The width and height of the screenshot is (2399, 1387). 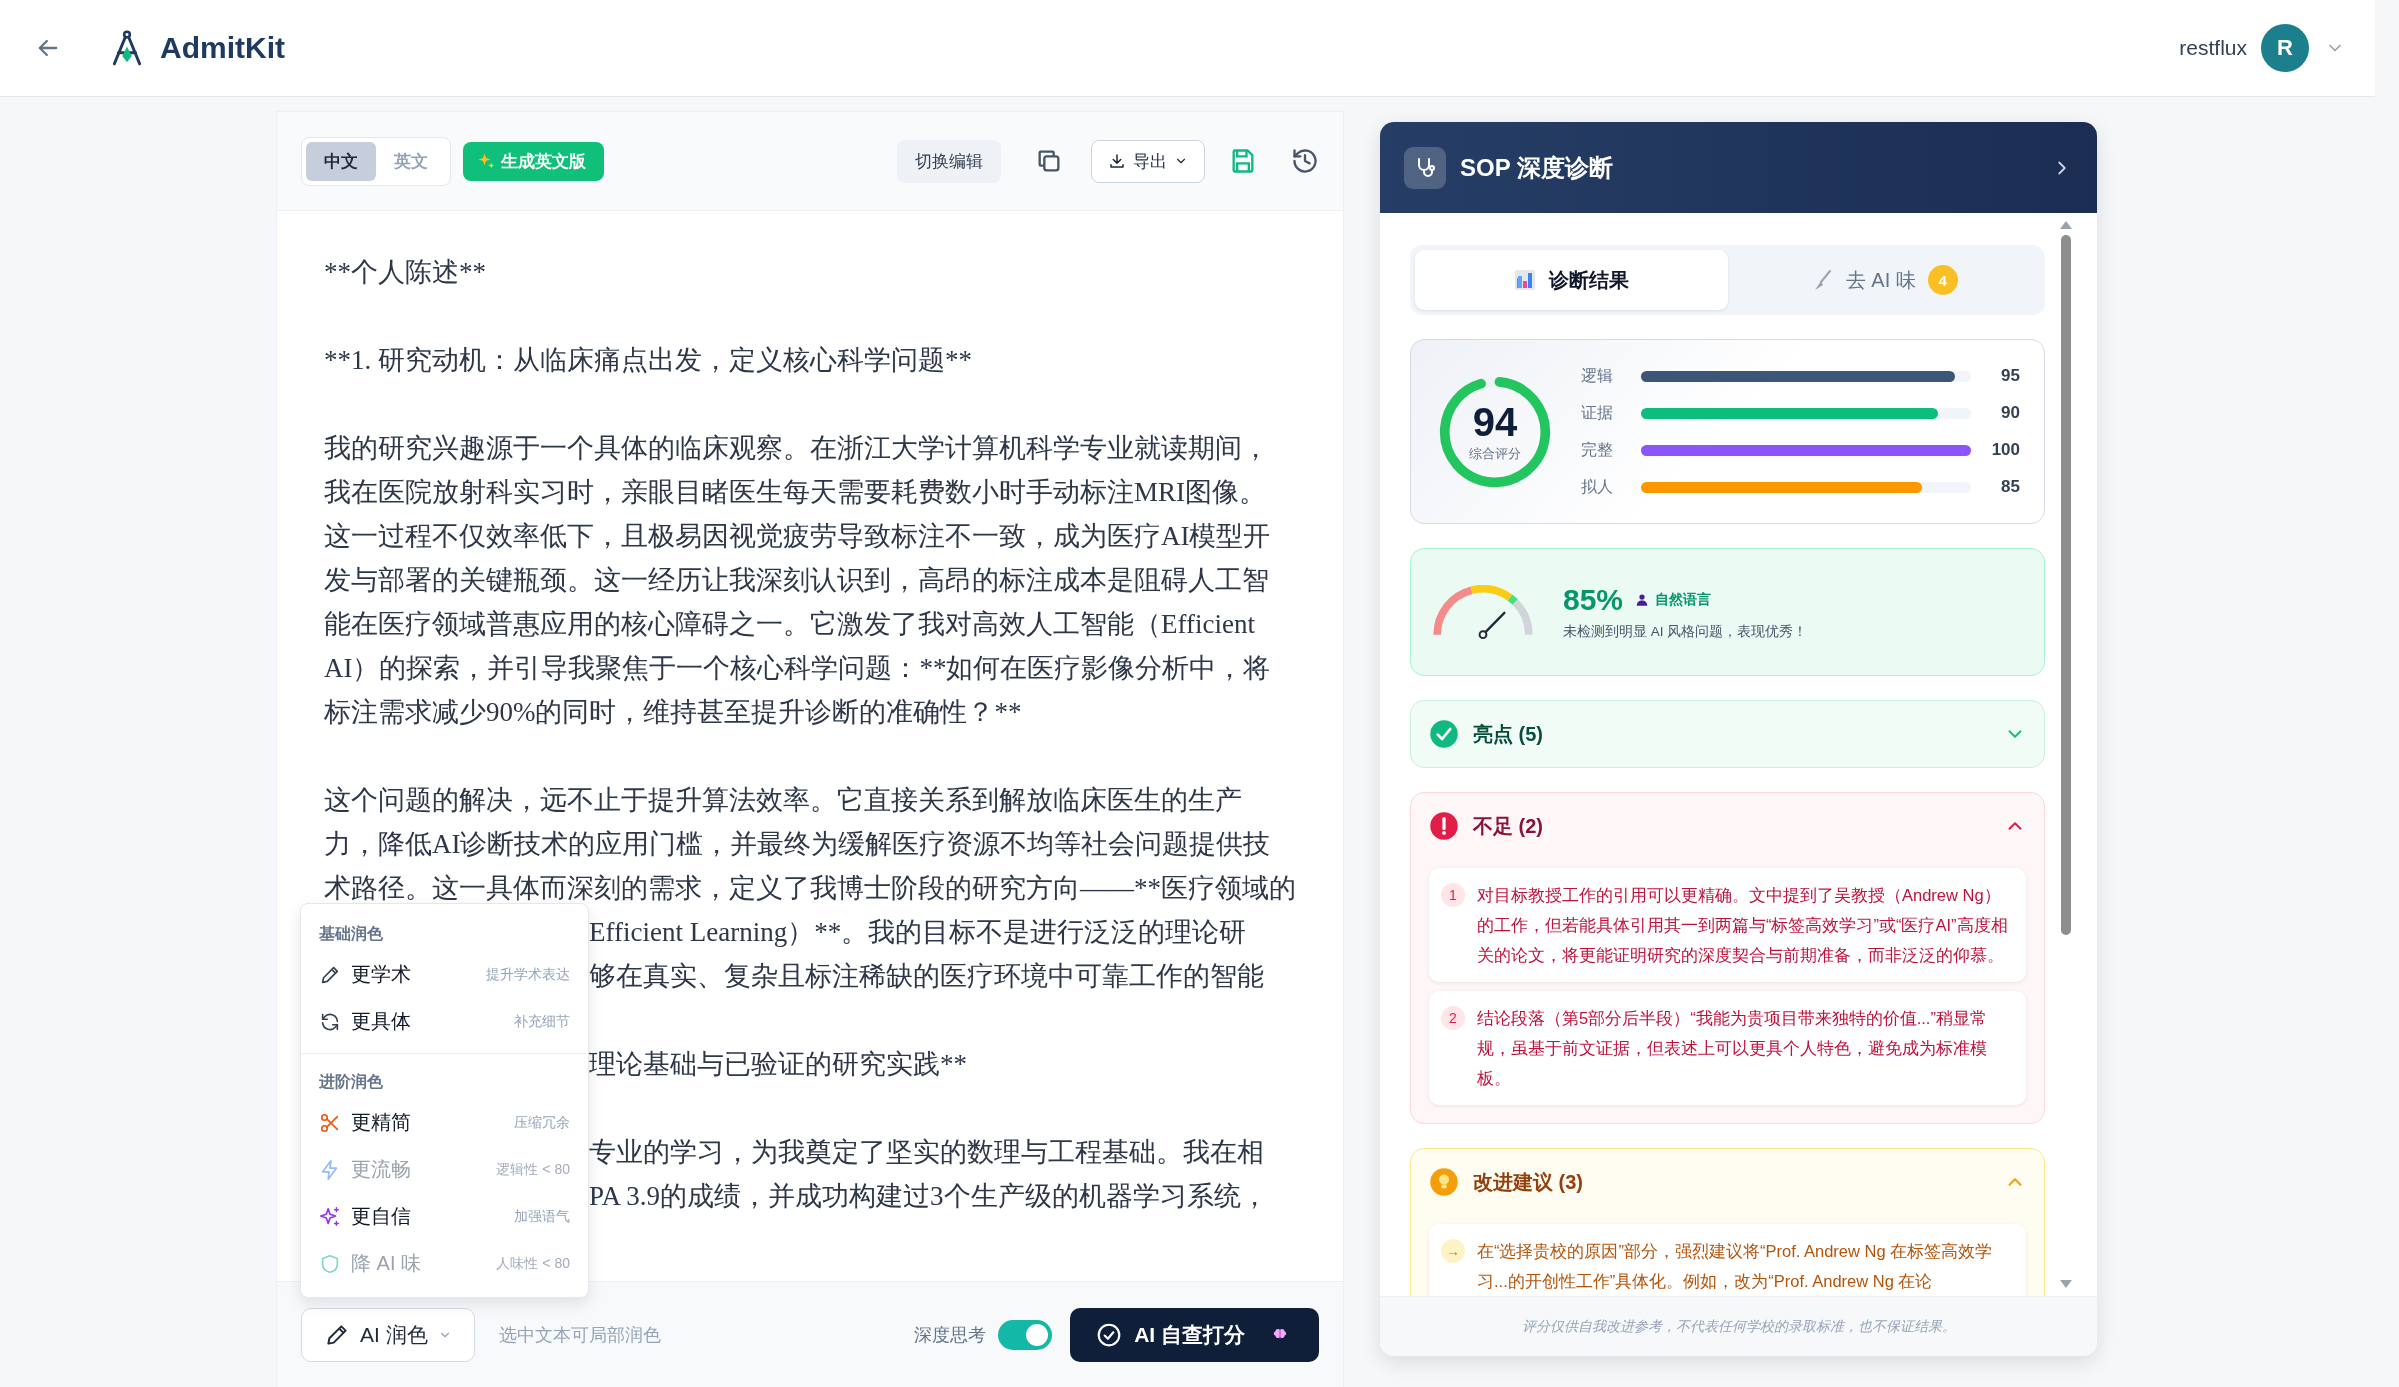 I want to click on scrollbar, so click(x=2066, y=754).